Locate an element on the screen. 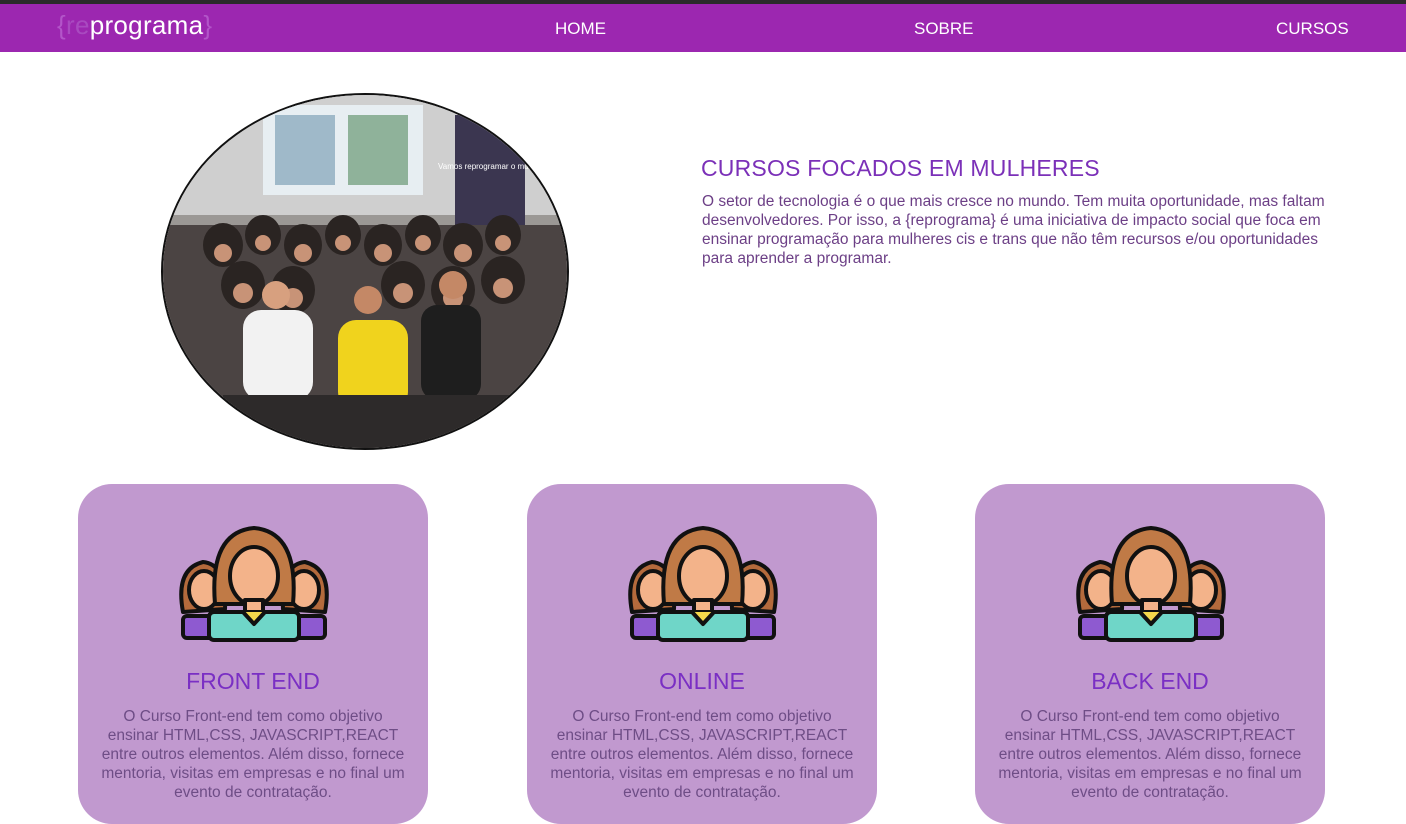 Image resolution: width=1406 pixels, height=824 pixels. logo: {reprograma} is located at coordinates (134, 25).